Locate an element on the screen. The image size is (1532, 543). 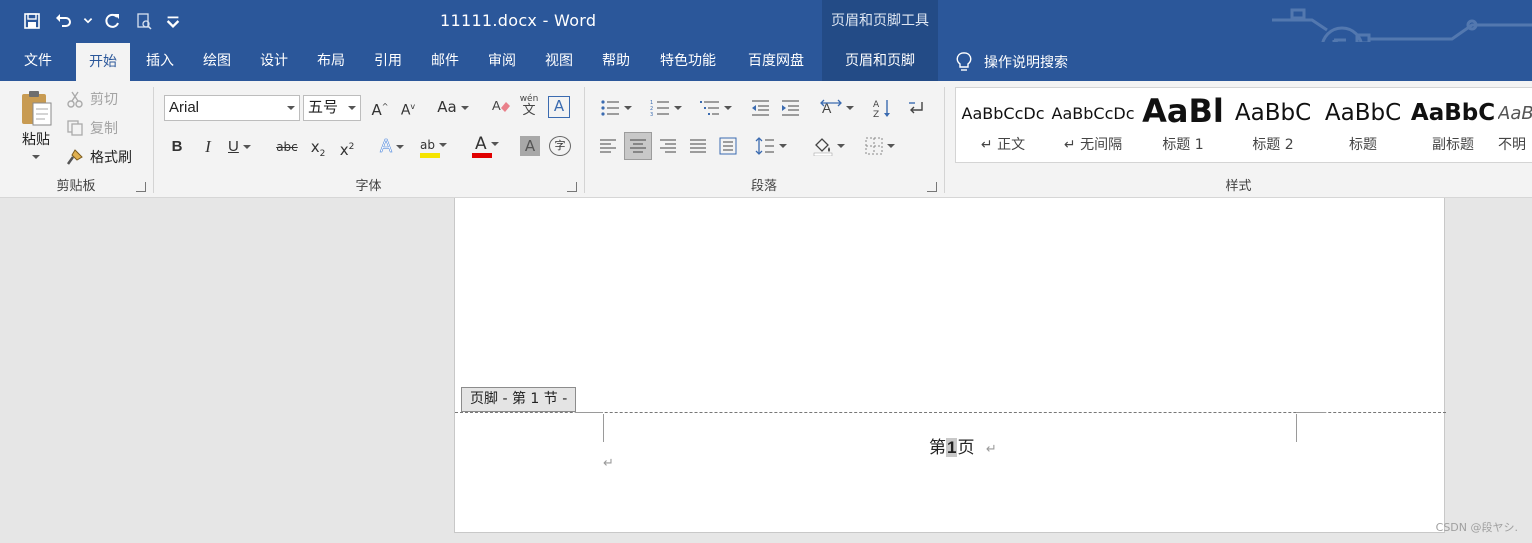
increase-indent-button is located at coordinates (790, 108).